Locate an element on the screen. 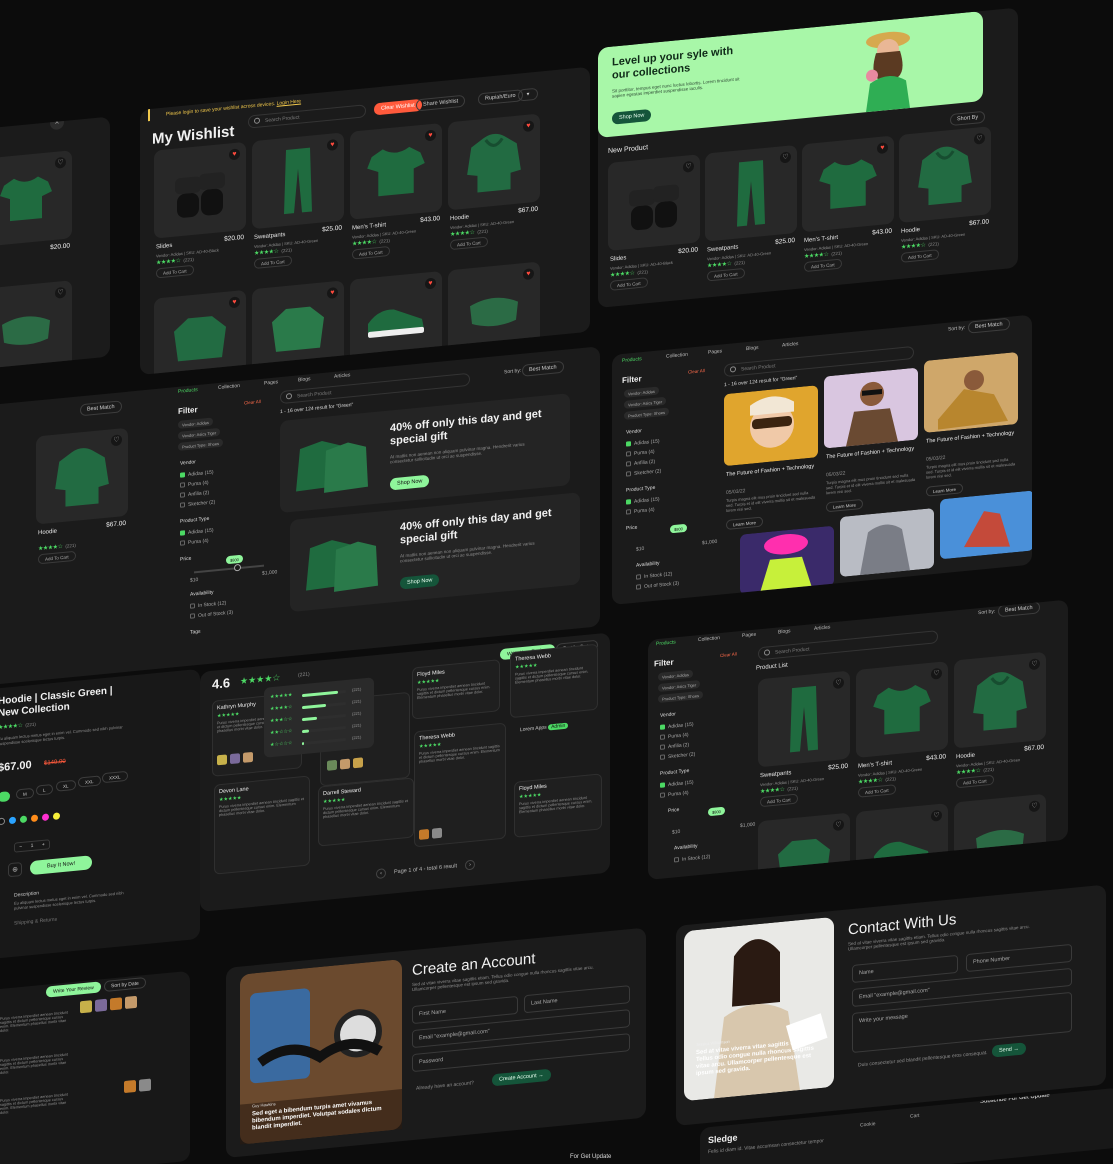 This screenshot has height=1164, width=1113. language-select: ▾ is located at coordinates (528, 94).